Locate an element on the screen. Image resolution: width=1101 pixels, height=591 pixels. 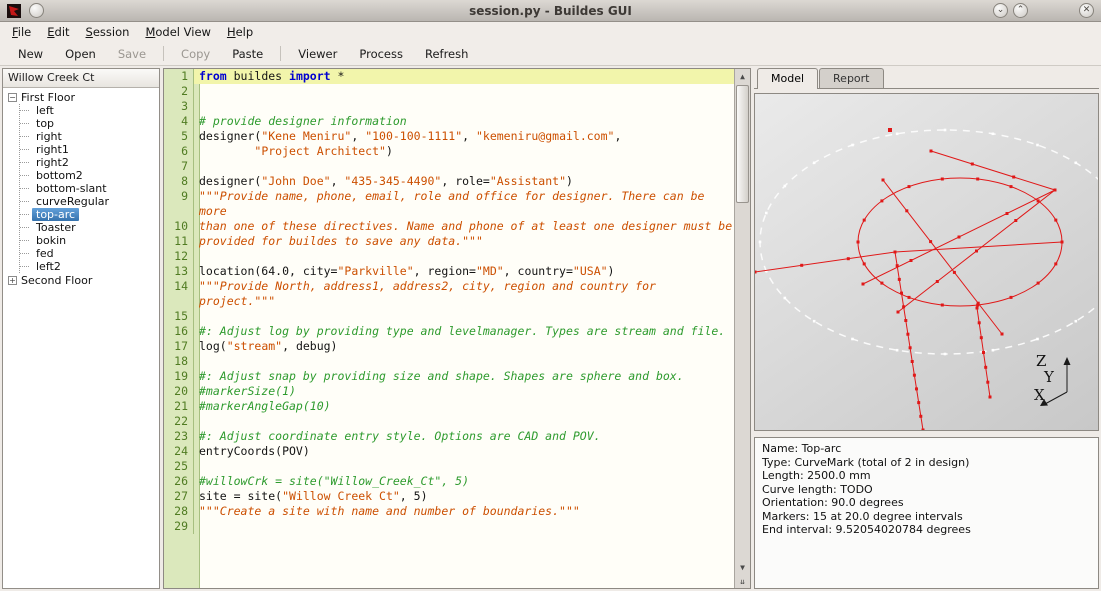
code-line: 20 #markerSize(1) is located at coordinates (449, 391).